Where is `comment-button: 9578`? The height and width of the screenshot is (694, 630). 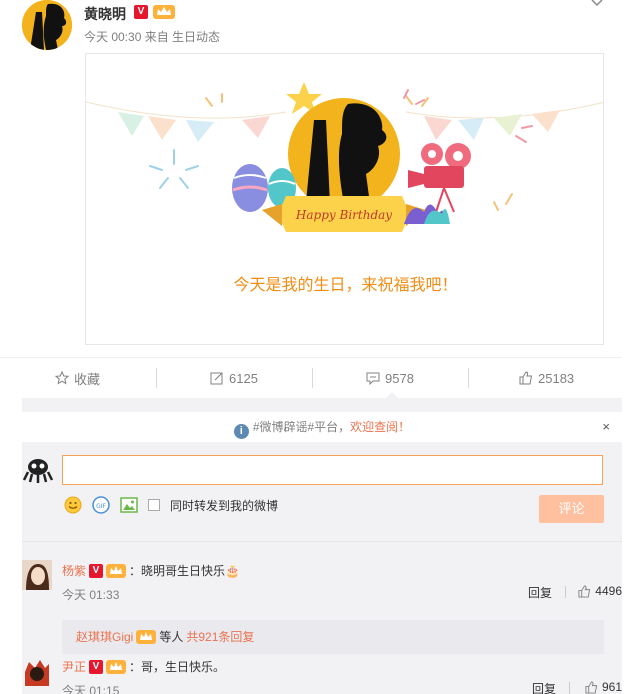
comment-button: 9578 is located at coordinates (390, 378).